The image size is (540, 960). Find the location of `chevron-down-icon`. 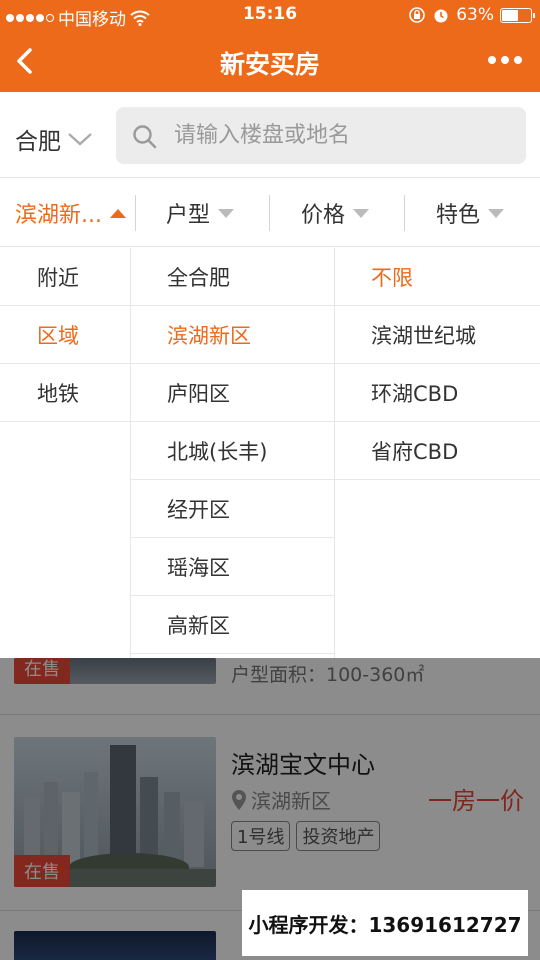

chevron-down-icon is located at coordinates (80, 139).